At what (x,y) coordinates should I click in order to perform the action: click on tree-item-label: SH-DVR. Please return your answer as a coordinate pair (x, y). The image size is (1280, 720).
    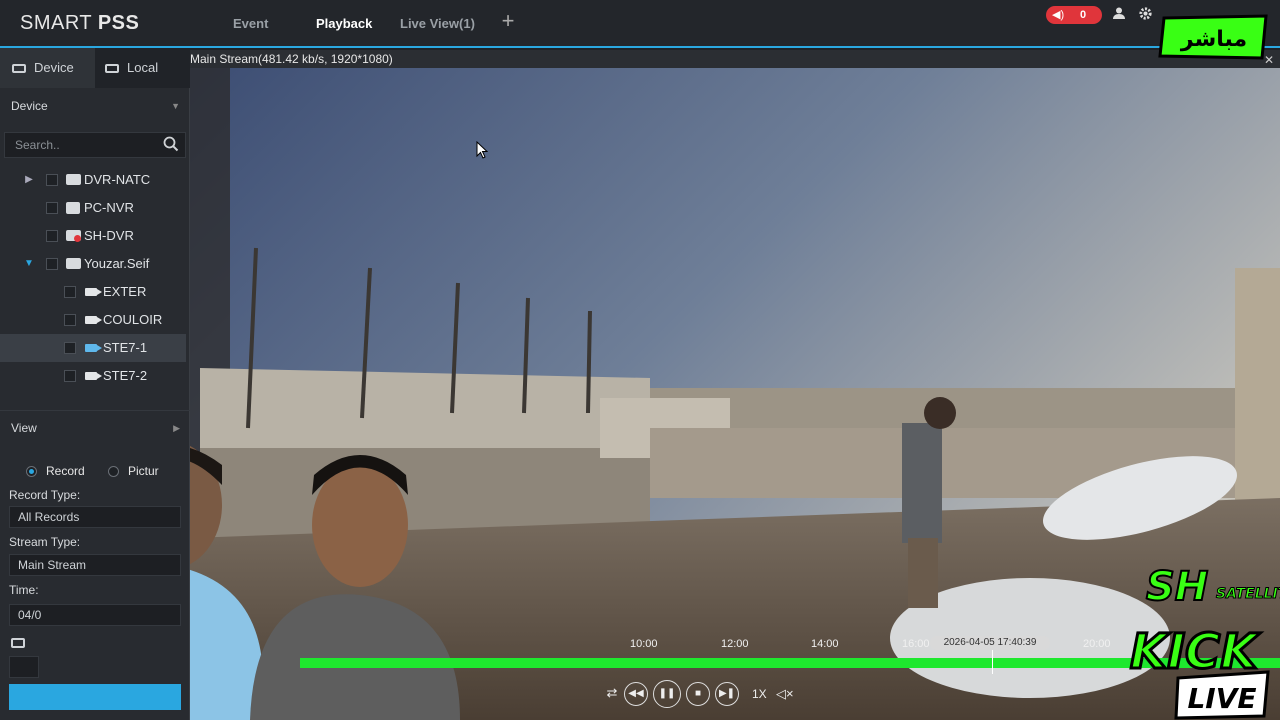
    Looking at the image, I should click on (109, 235).